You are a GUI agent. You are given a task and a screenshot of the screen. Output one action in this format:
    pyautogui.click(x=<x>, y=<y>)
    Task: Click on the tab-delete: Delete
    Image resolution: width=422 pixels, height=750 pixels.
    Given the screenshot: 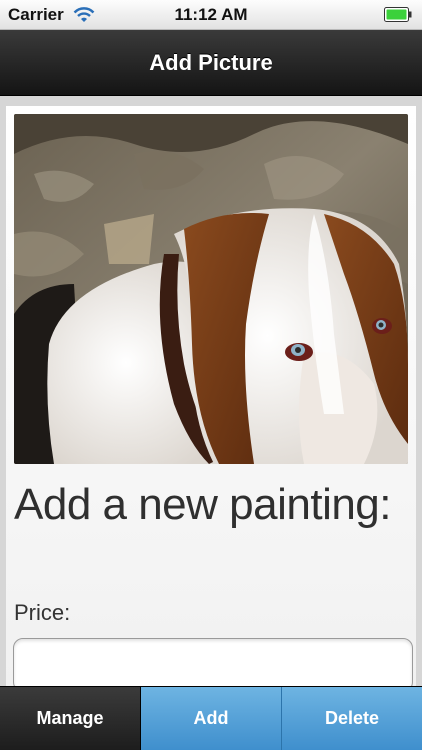 What is the action you would take?
    pyautogui.click(x=352, y=718)
    